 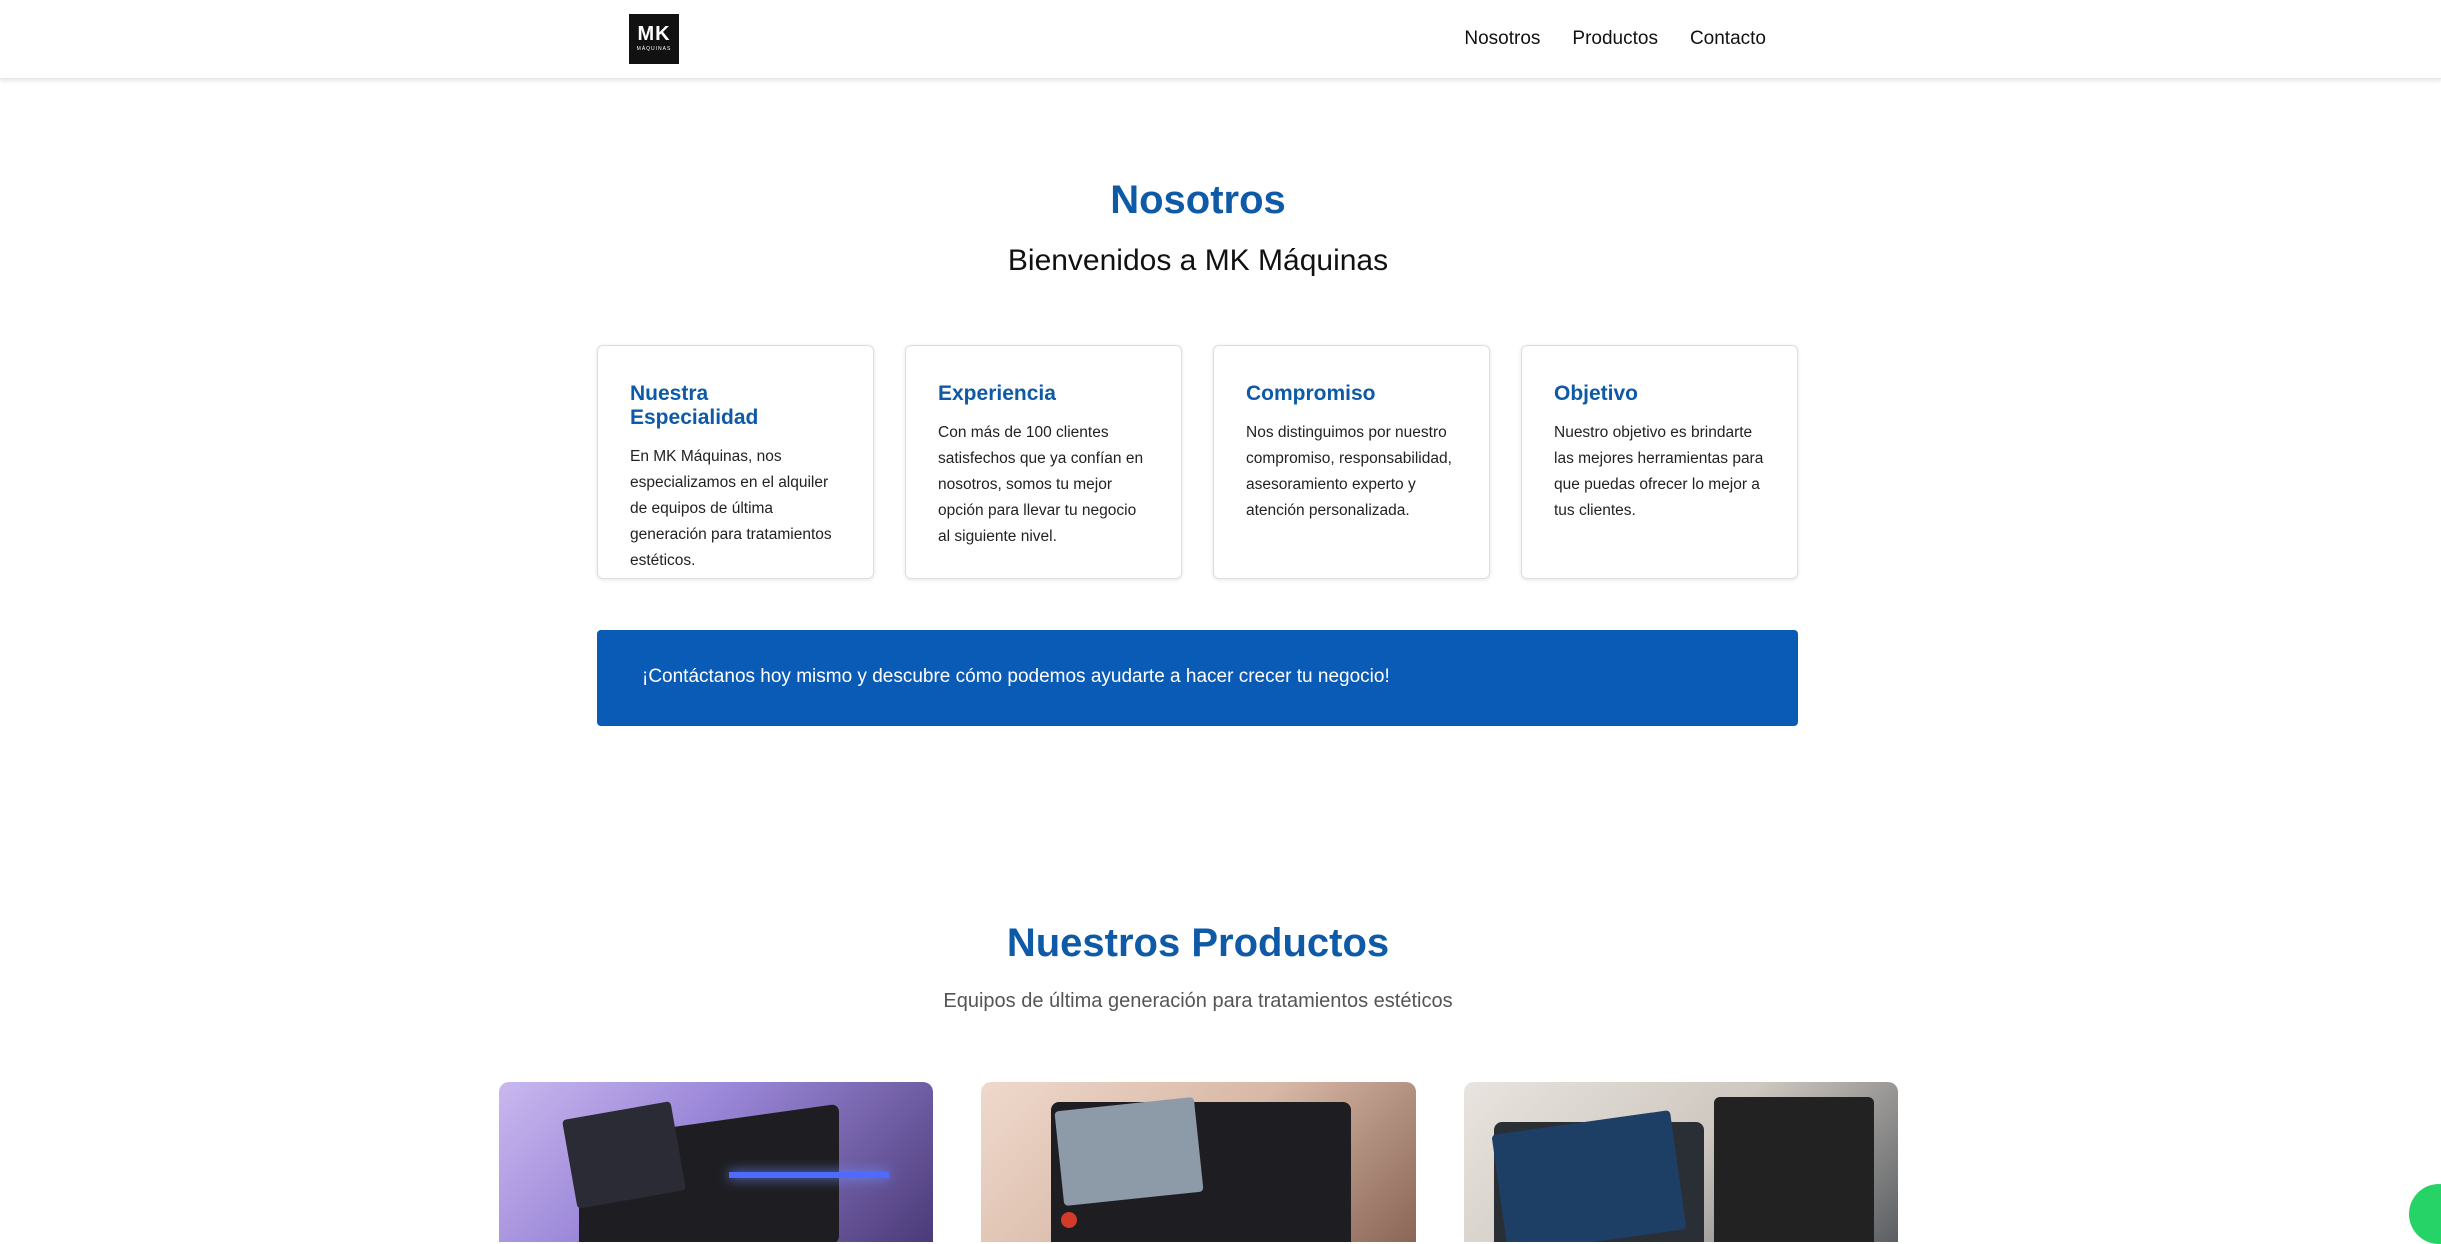 What do you see at coordinates (1198, 943) in the screenshot?
I see `products-title: Nuestros Productos` at bounding box center [1198, 943].